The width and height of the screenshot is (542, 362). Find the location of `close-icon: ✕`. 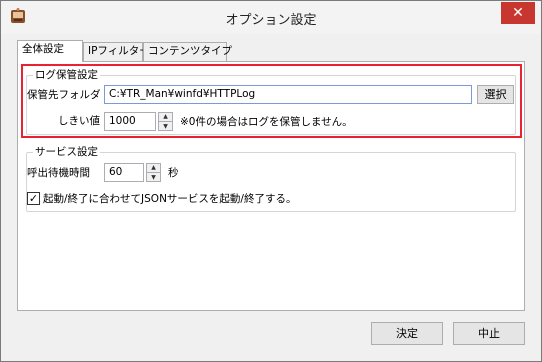

close-icon: ✕ is located at coordinates (518, 13).